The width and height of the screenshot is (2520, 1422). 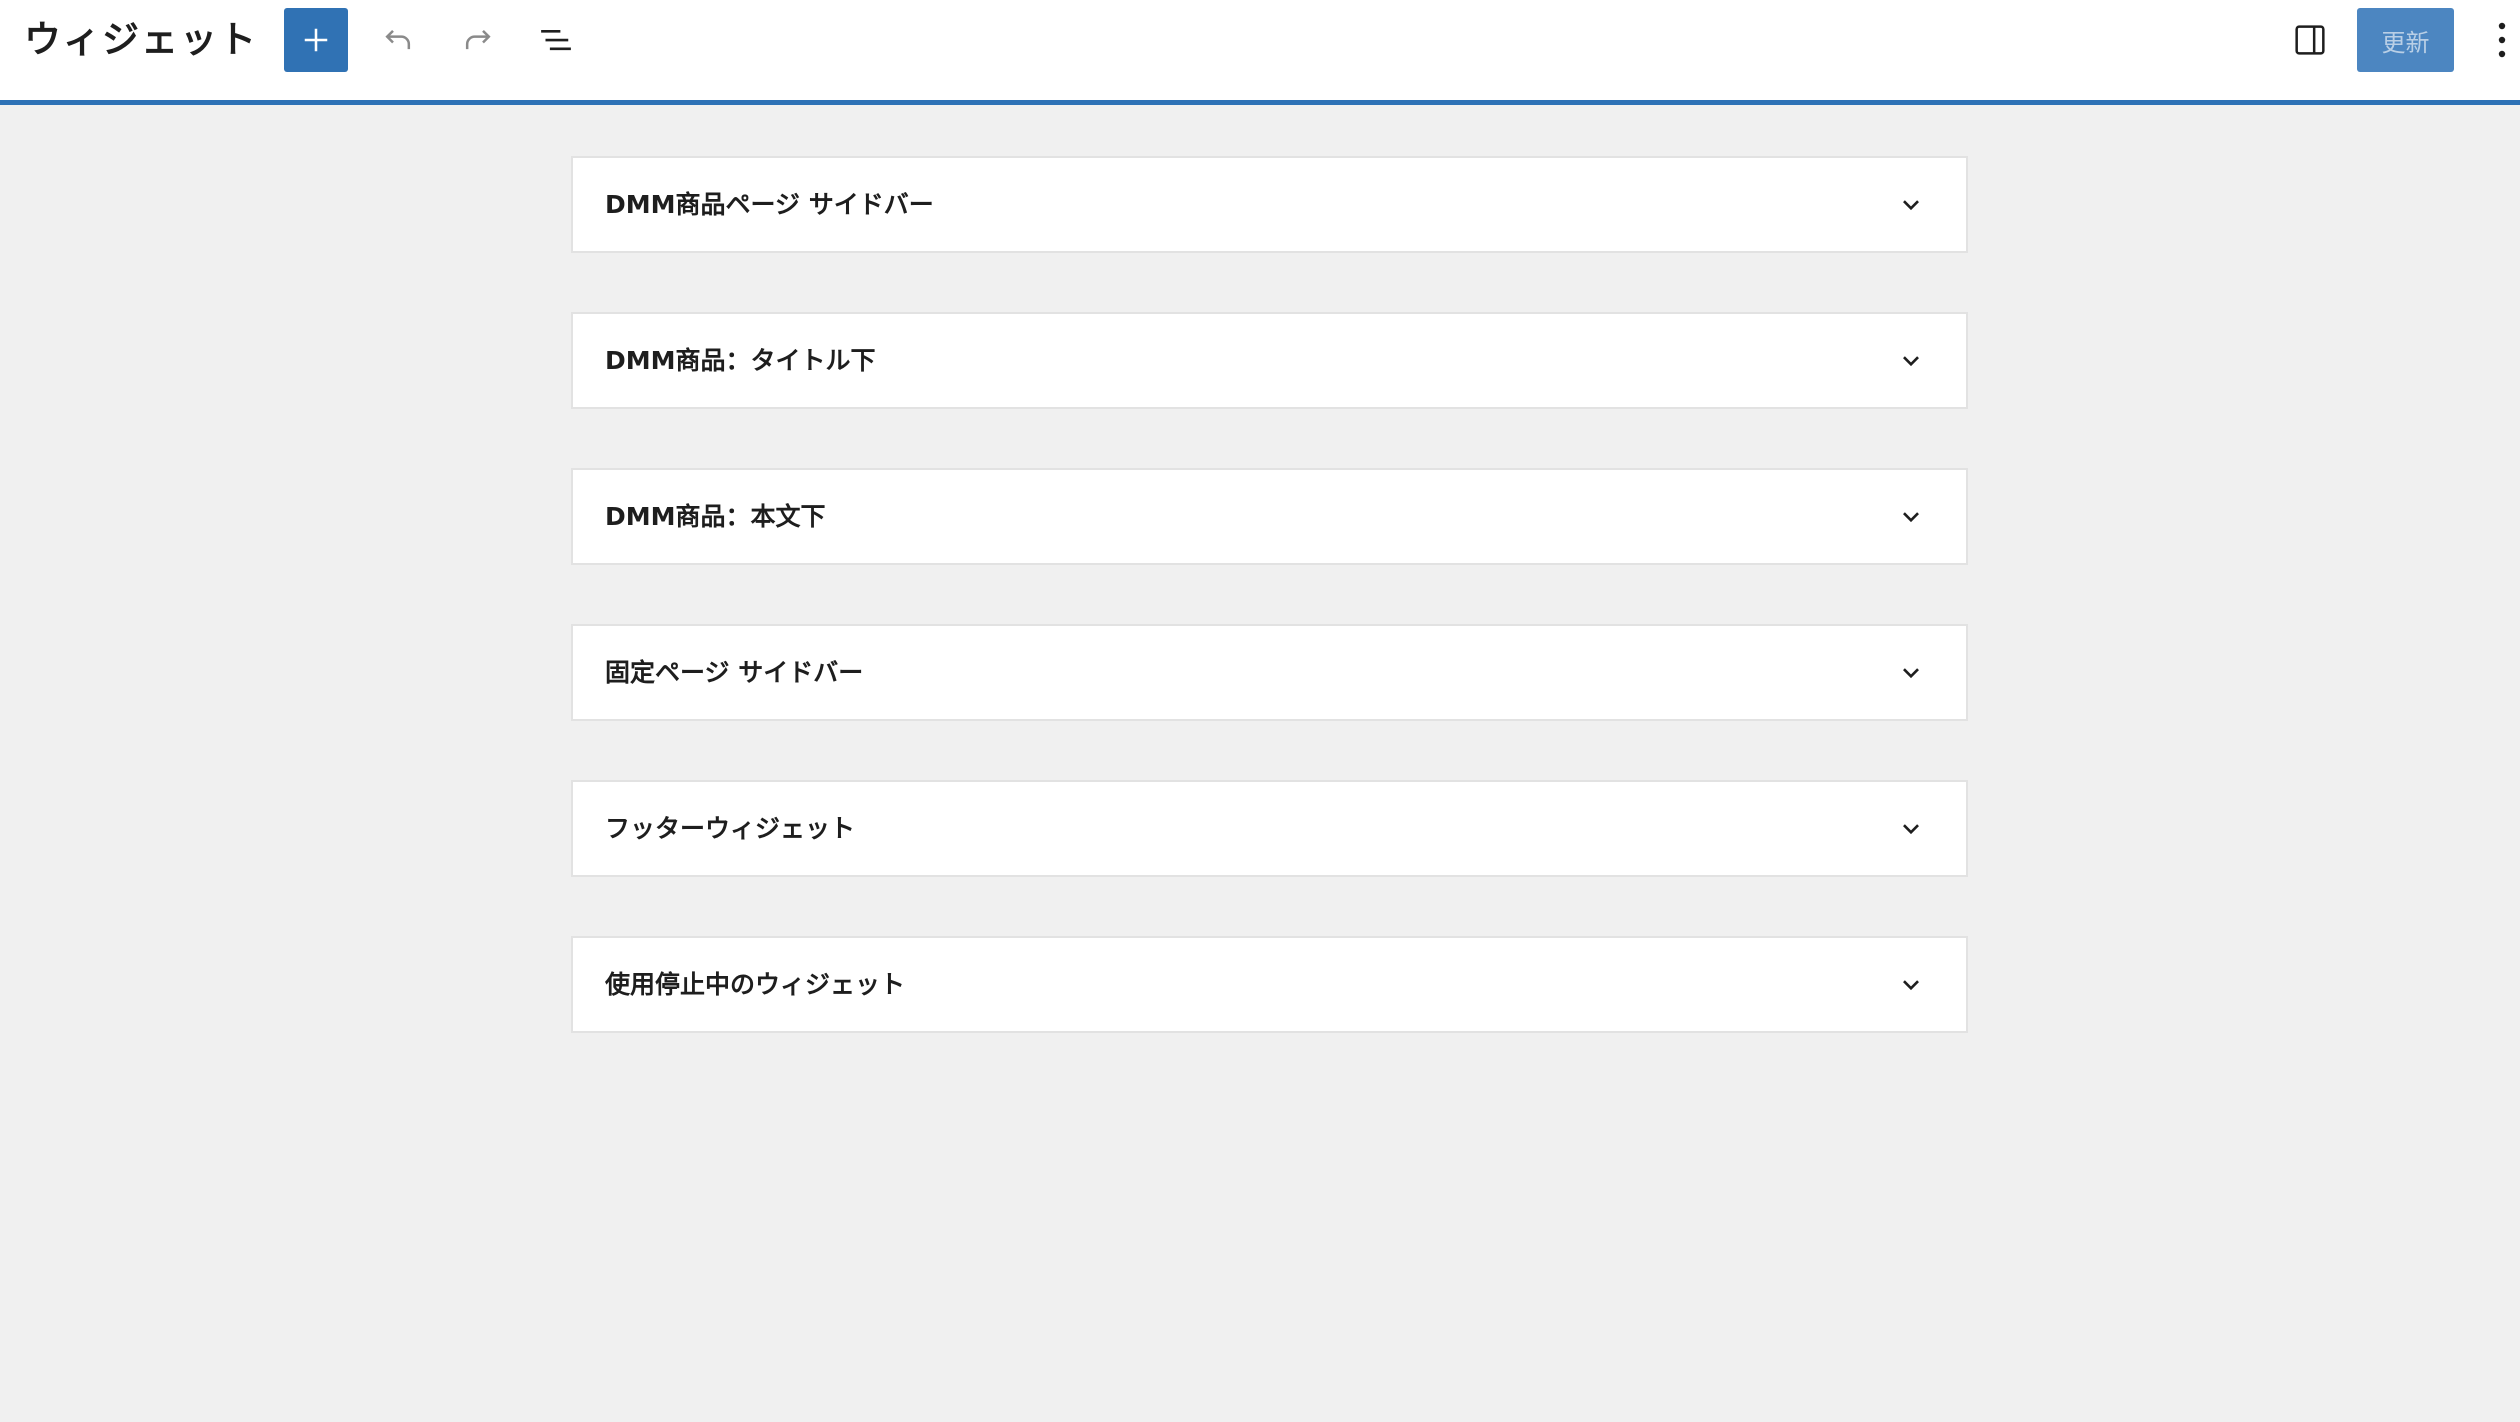 What do you see at coordinates (734, 672) in the screenshot?
I see `widget-area-title: 固定ページ サイドバー` at bounding box center [734, 672].